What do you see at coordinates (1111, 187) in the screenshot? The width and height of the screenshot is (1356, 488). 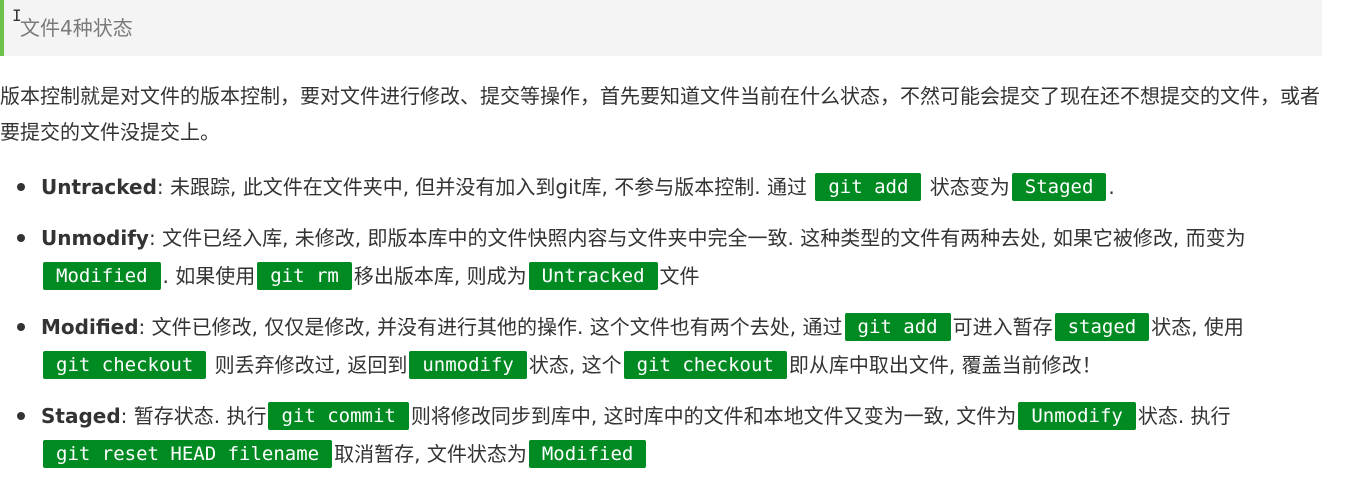 I see `state-text: .` at bounding box center [1111, 187].